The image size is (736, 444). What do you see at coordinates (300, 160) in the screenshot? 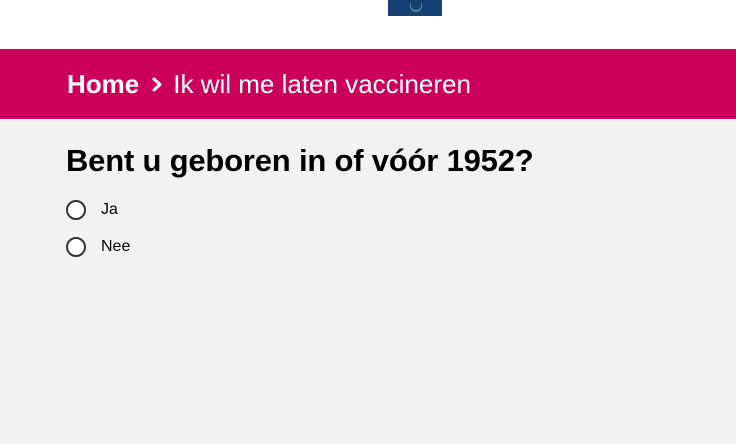
I see `question-title: Bent u geboren in of vóór 1952?` at bounding box center [300, 160].